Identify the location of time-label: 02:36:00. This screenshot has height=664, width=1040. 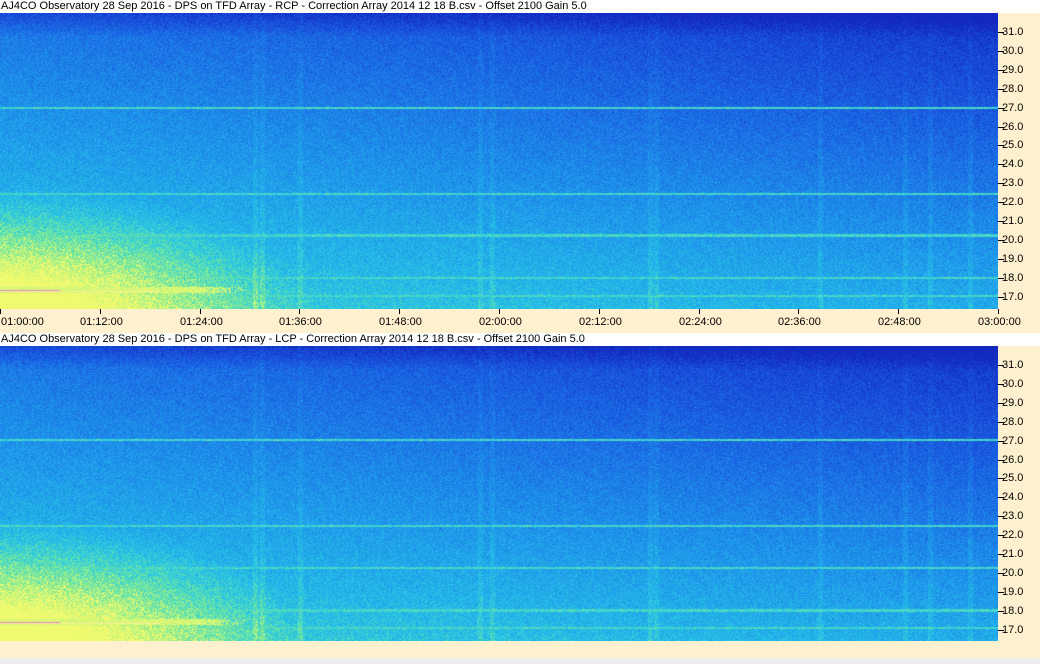
(799, 322).